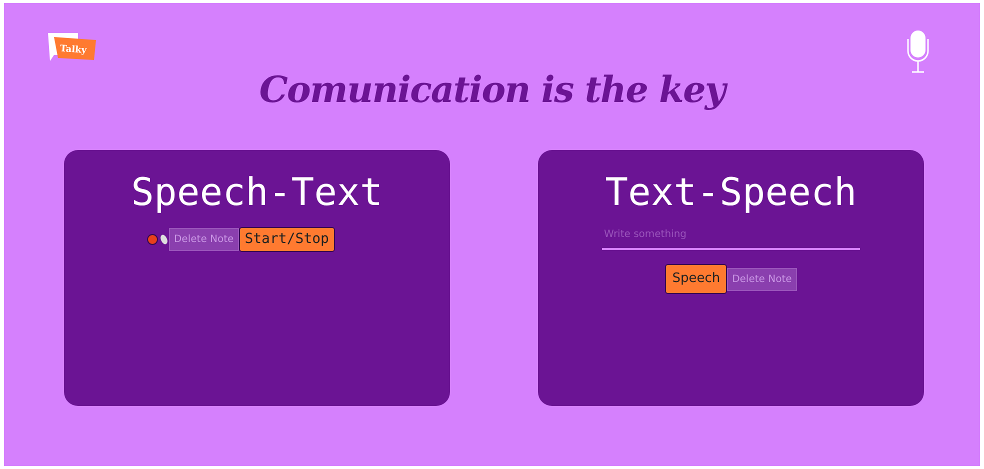 This screenshot has width=984, height=469. What do you see at coordinates (152, 240) in the screenshot?
I see `record-icon` at bounding box center [152, 240].